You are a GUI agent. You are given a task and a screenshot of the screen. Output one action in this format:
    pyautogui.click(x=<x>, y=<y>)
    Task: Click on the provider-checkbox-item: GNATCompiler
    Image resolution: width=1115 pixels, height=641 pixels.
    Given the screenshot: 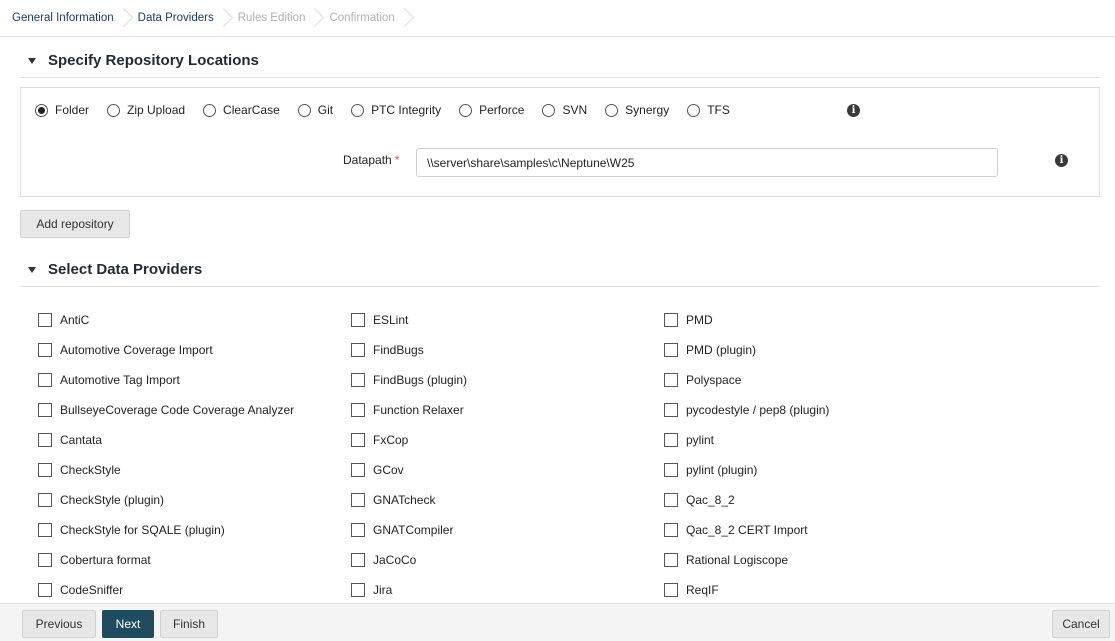 What is the action you would take?
    pyautogui.click(x=409, y=530)
    